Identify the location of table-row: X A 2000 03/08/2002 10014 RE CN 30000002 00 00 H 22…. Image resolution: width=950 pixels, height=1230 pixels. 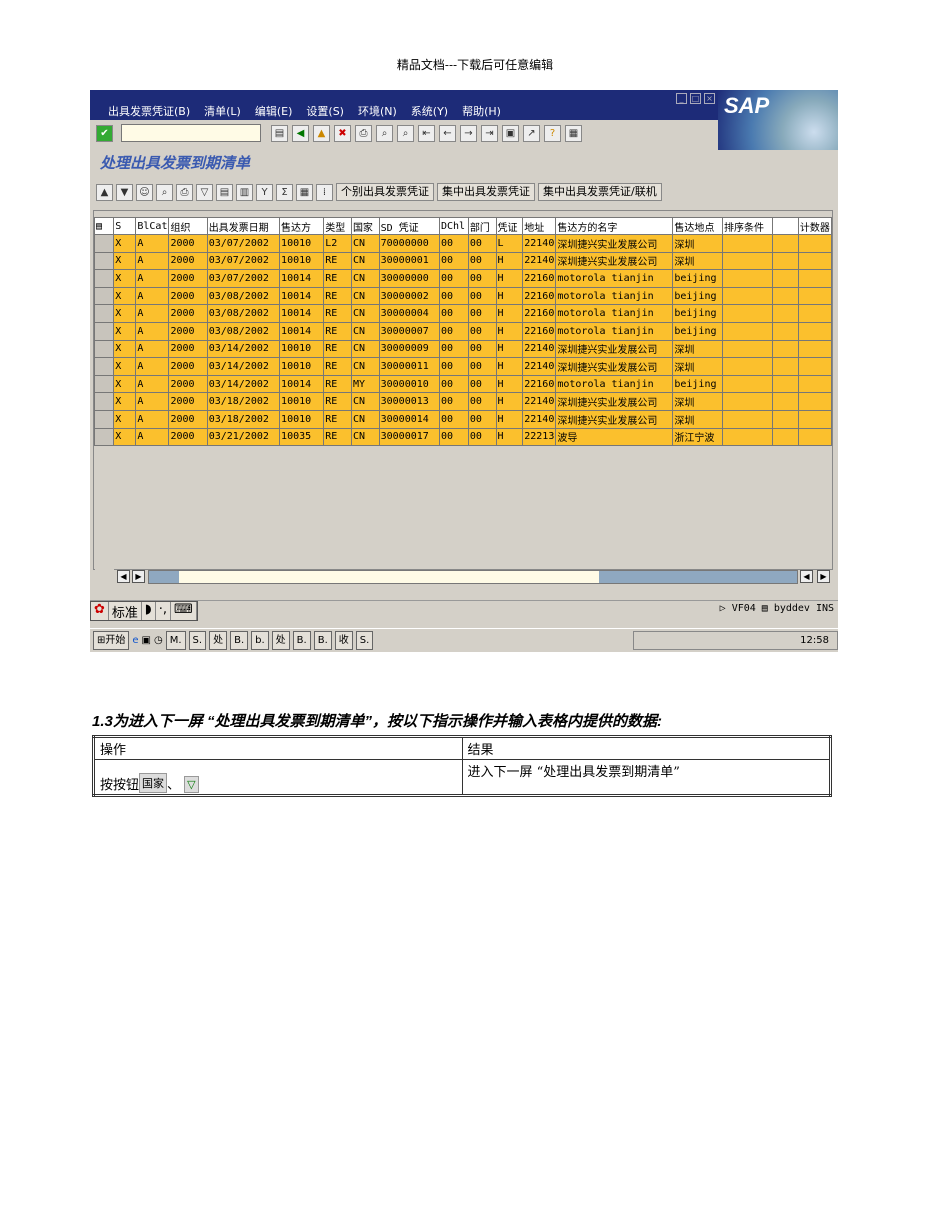
(463, 296).